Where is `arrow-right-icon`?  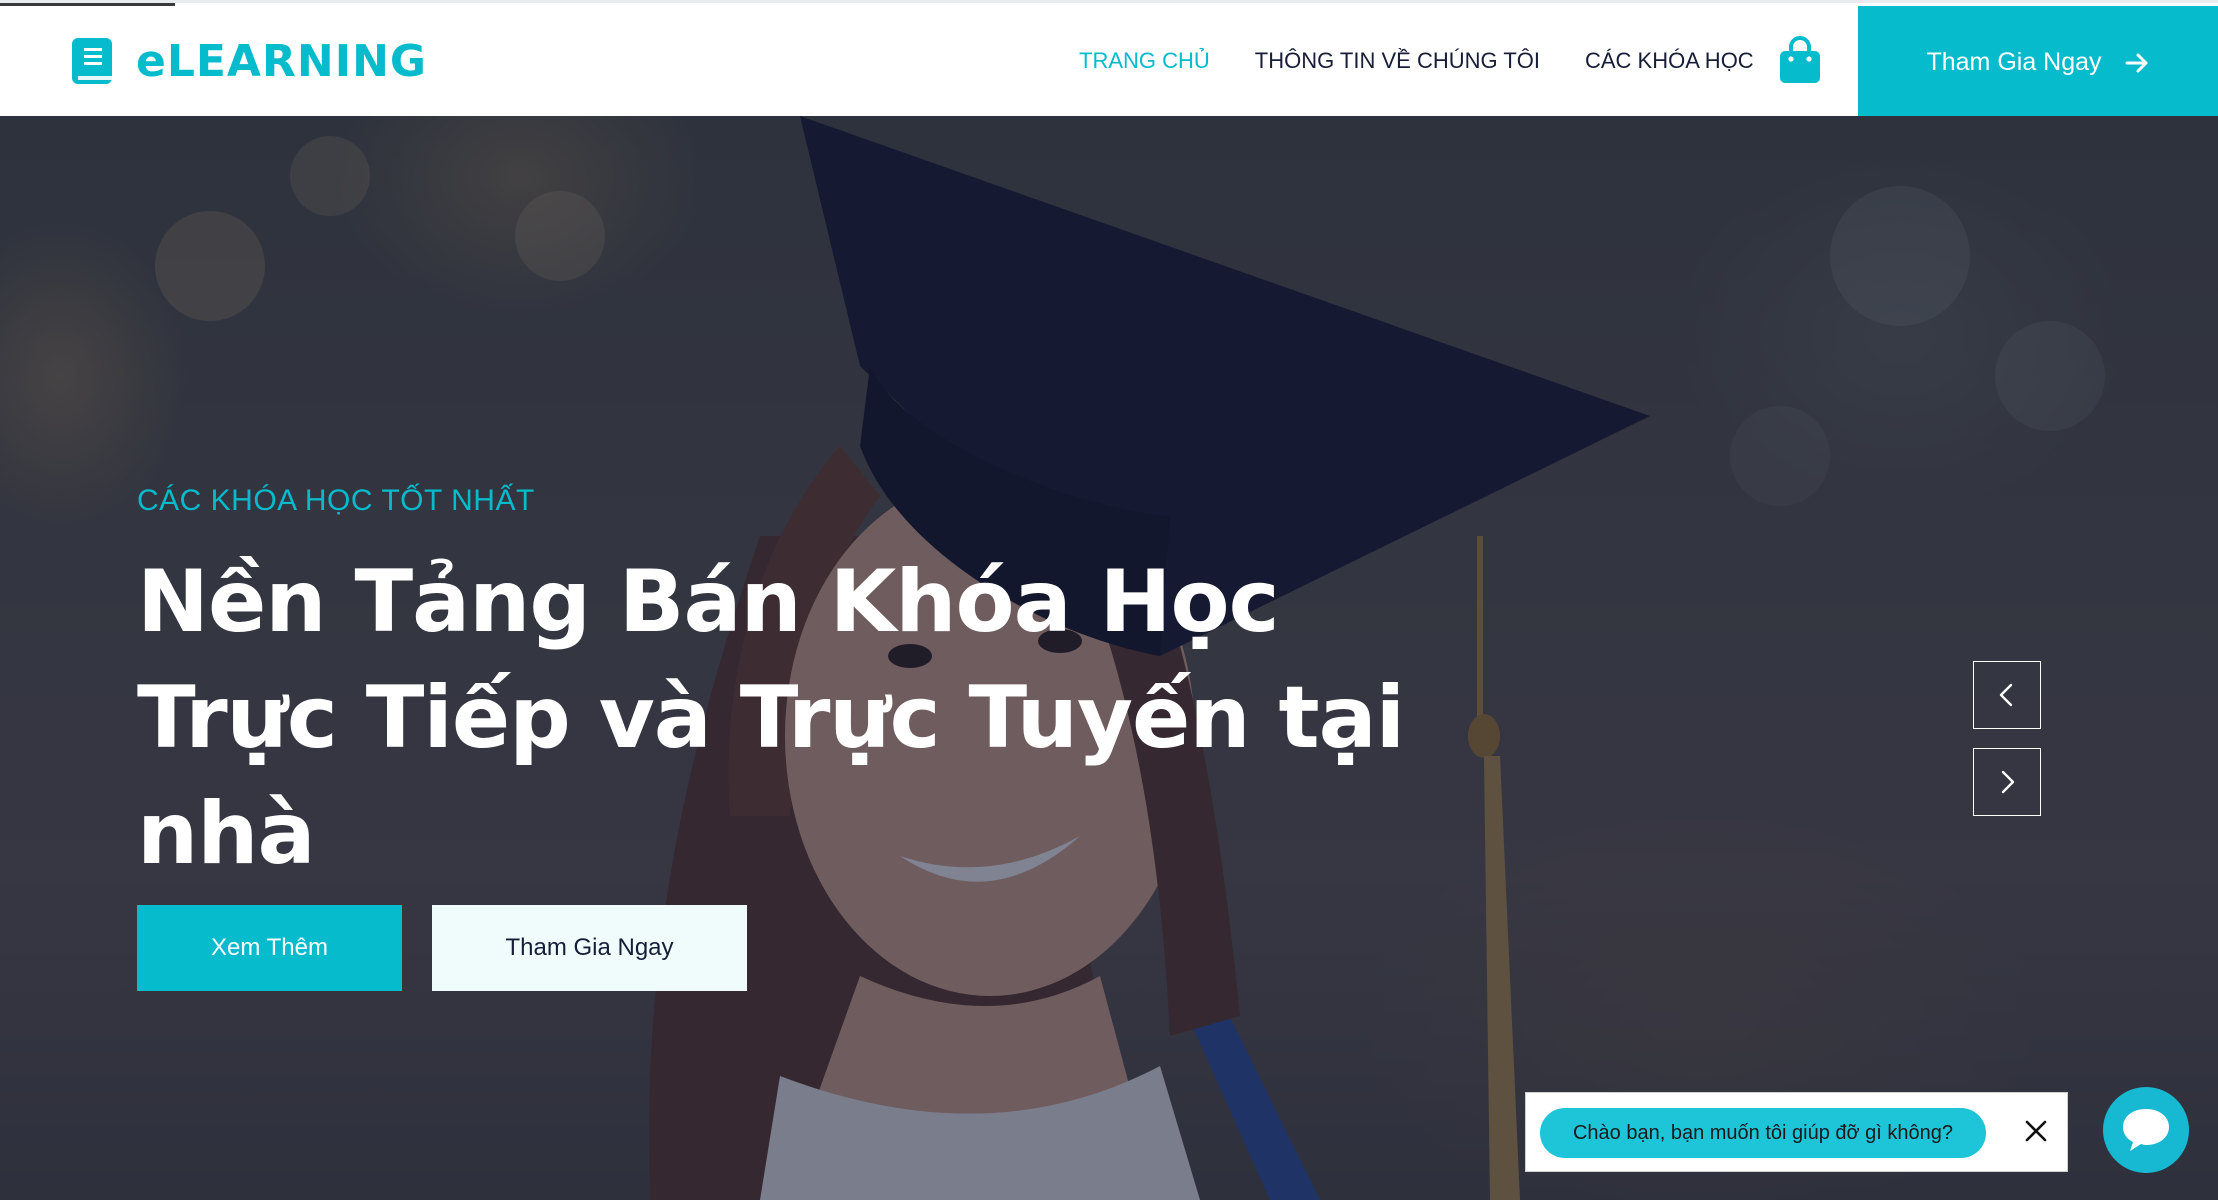 arrow-right-icon is located at coordinates (2136, 62).